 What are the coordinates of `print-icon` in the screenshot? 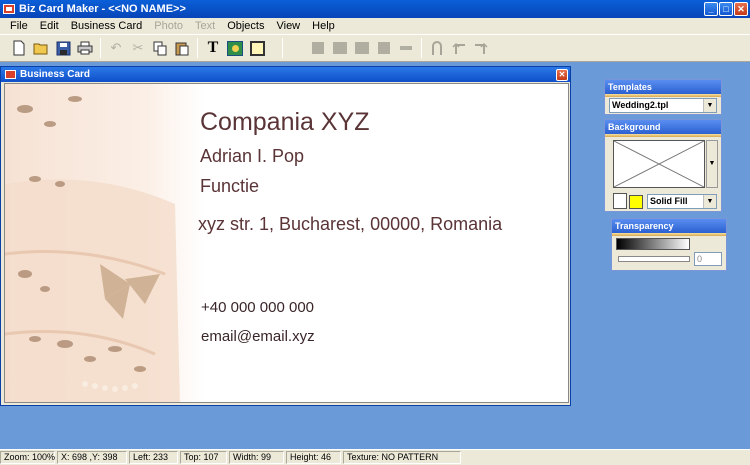 It's located at (85, 48).